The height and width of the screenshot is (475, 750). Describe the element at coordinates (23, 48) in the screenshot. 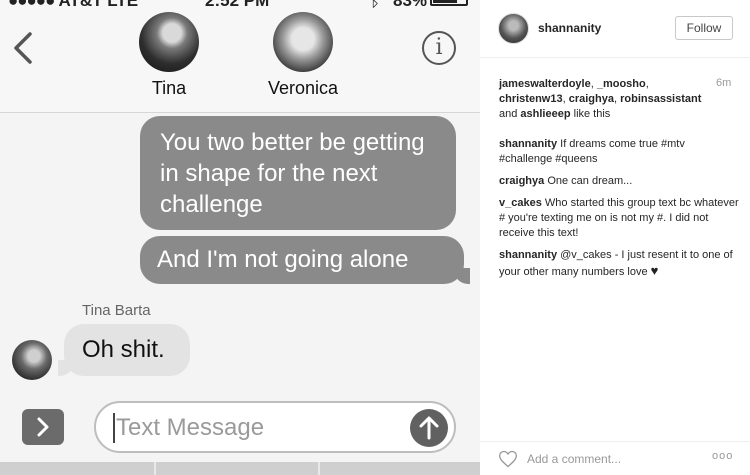

I see `back-chevron-icon` at that location.